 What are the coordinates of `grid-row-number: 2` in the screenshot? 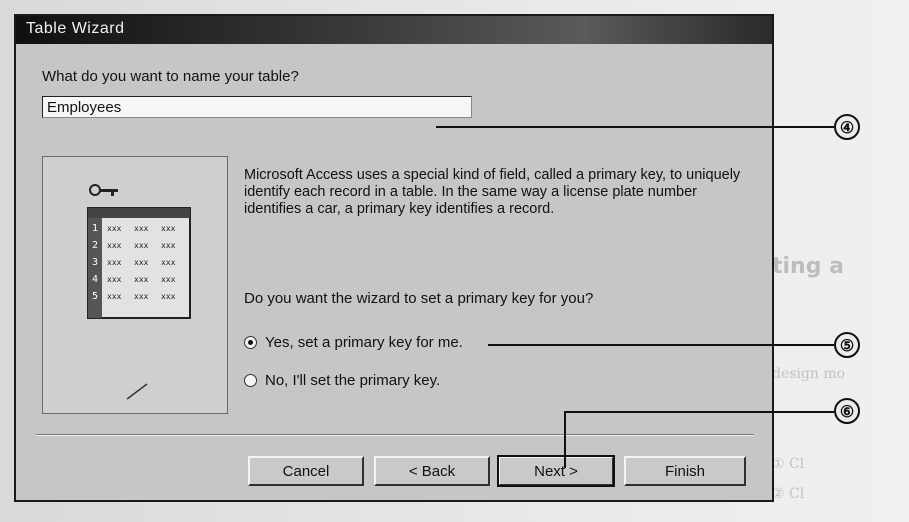 It's located at (95, 245).